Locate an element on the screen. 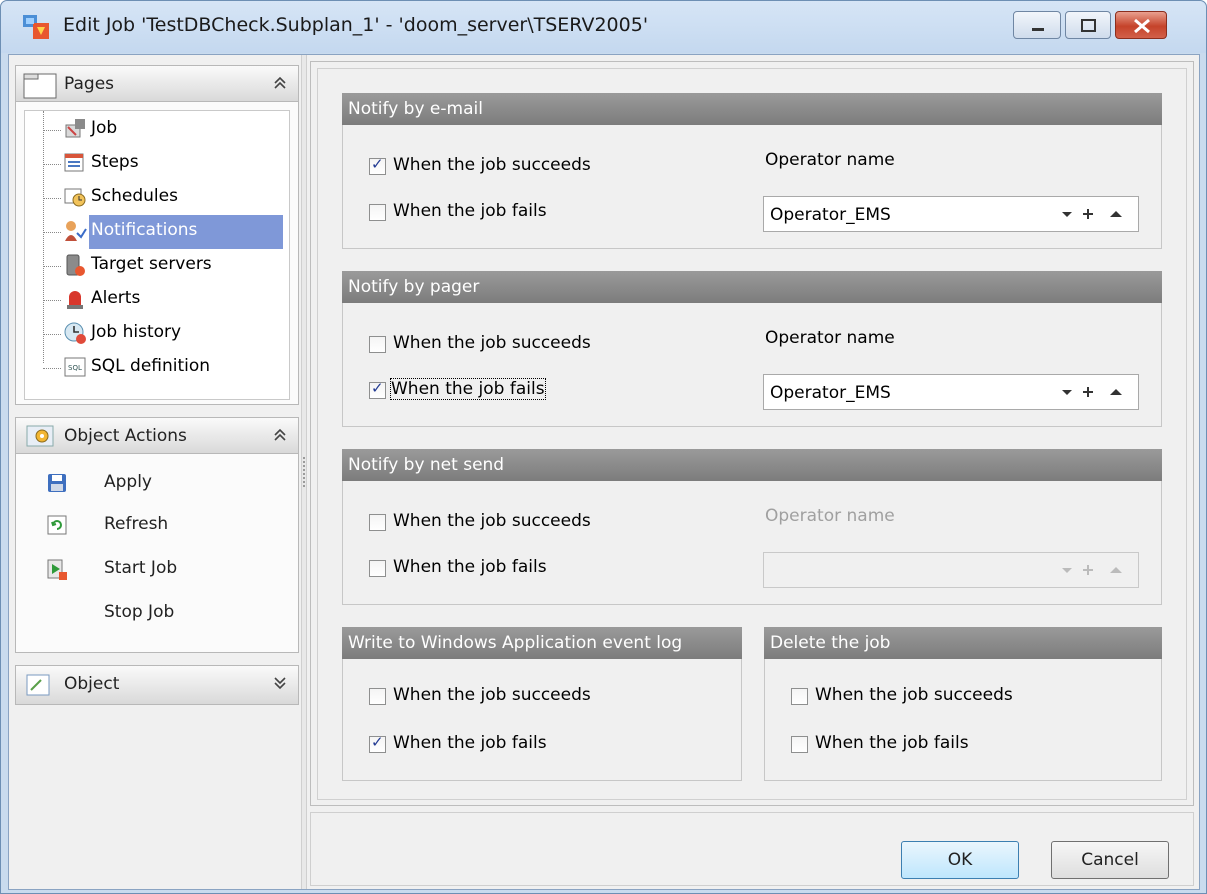 This screenshot has width=1207, height=894. steps-icon is located at coordinates (74, 162).